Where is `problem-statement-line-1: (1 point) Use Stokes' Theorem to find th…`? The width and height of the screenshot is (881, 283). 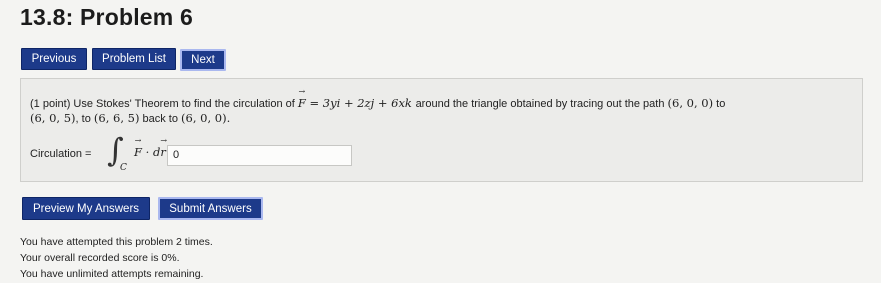 problem-statement-line-1: (1 point) Use Stokes' Theorem to find th… is located at coordinates (378, 98).